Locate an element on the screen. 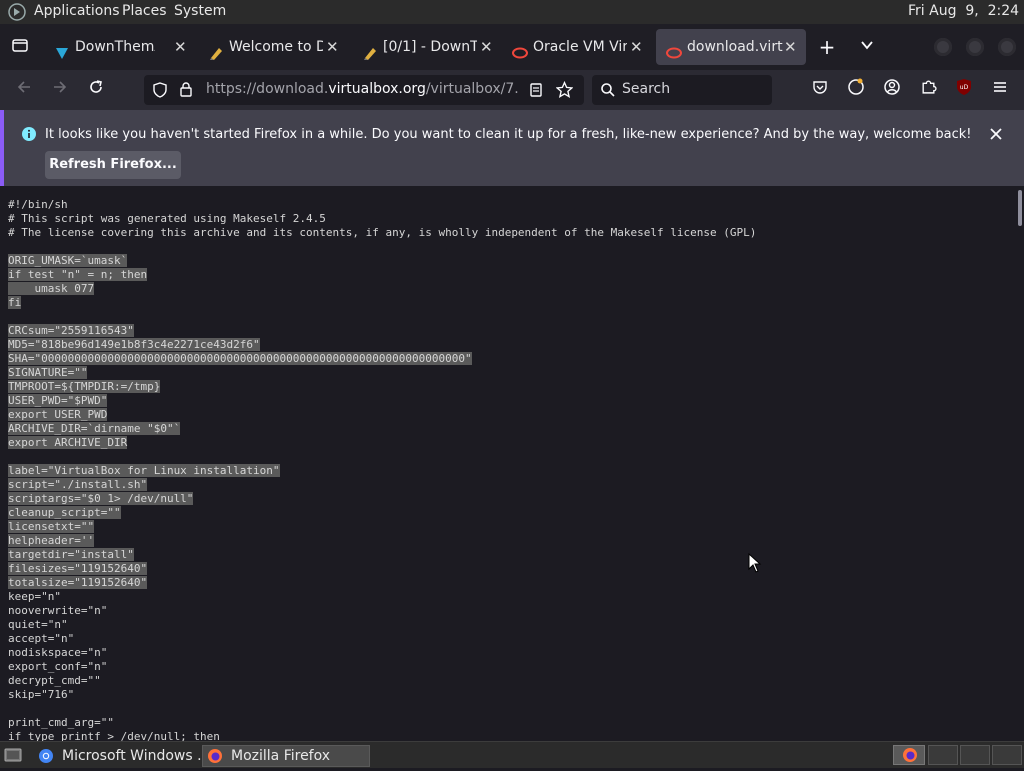  reload-icon is located at coordinates (96, 90).